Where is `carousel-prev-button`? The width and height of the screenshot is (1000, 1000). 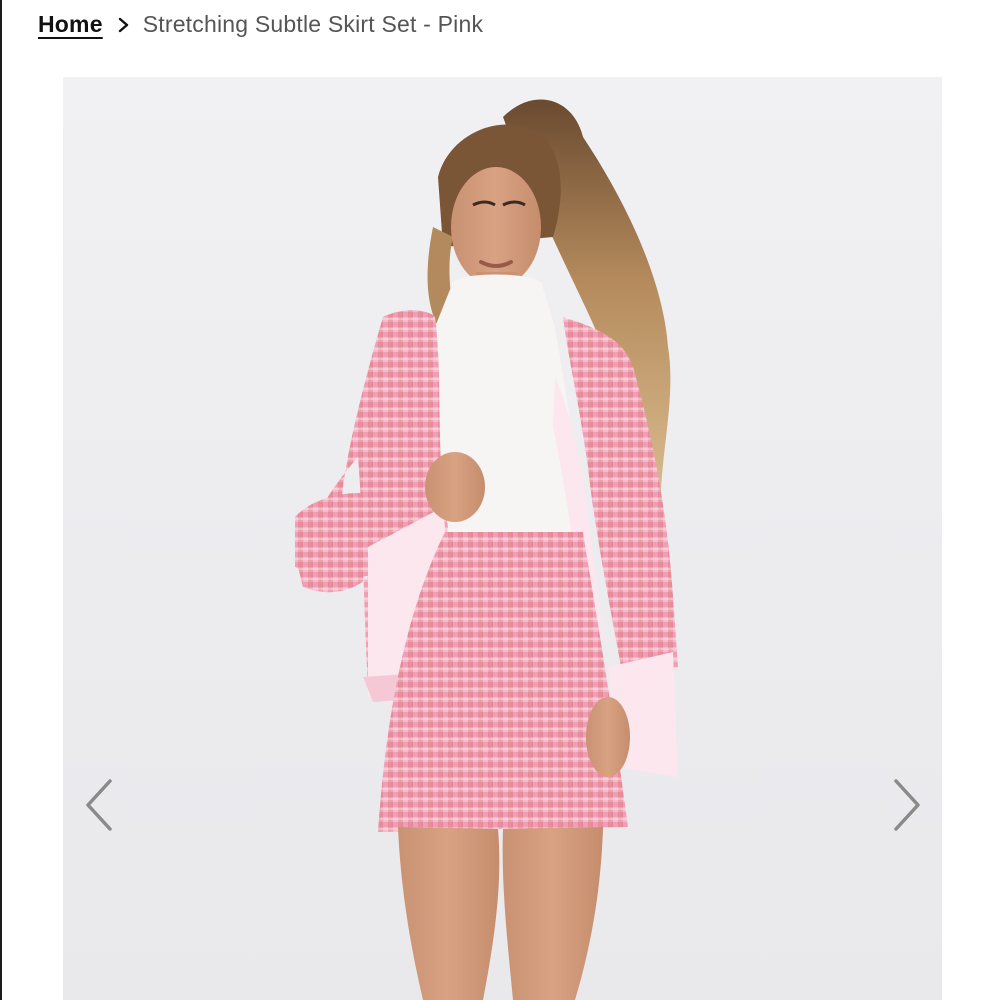 carousel-prev-button is located at coordinates (100, 805).